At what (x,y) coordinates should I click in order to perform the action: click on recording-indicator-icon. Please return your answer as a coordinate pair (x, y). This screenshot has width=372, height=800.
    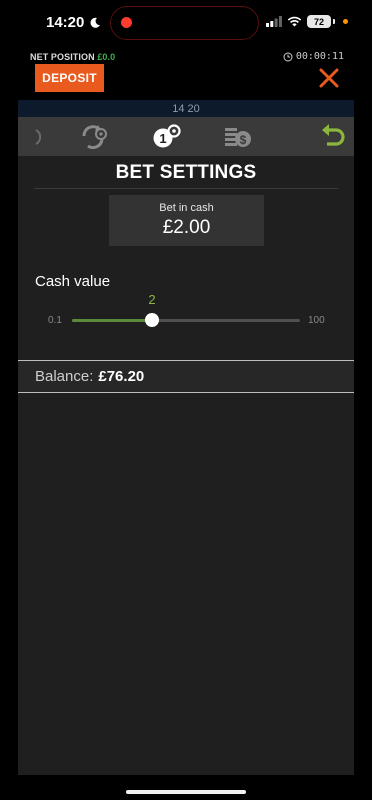
    Looking at the image, I should click on (126, 22).